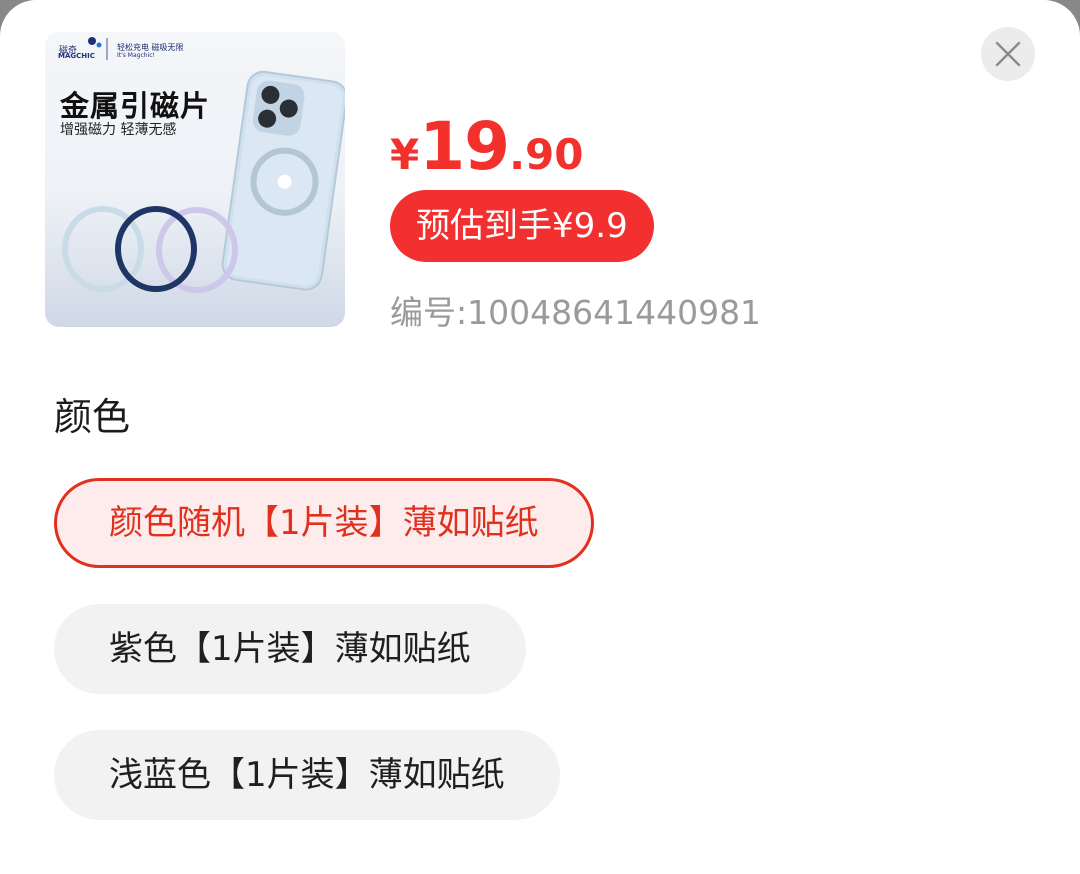 This screenshot has height=874, width=1080. I want to click on price-decimal: .90, so click(546, 154).